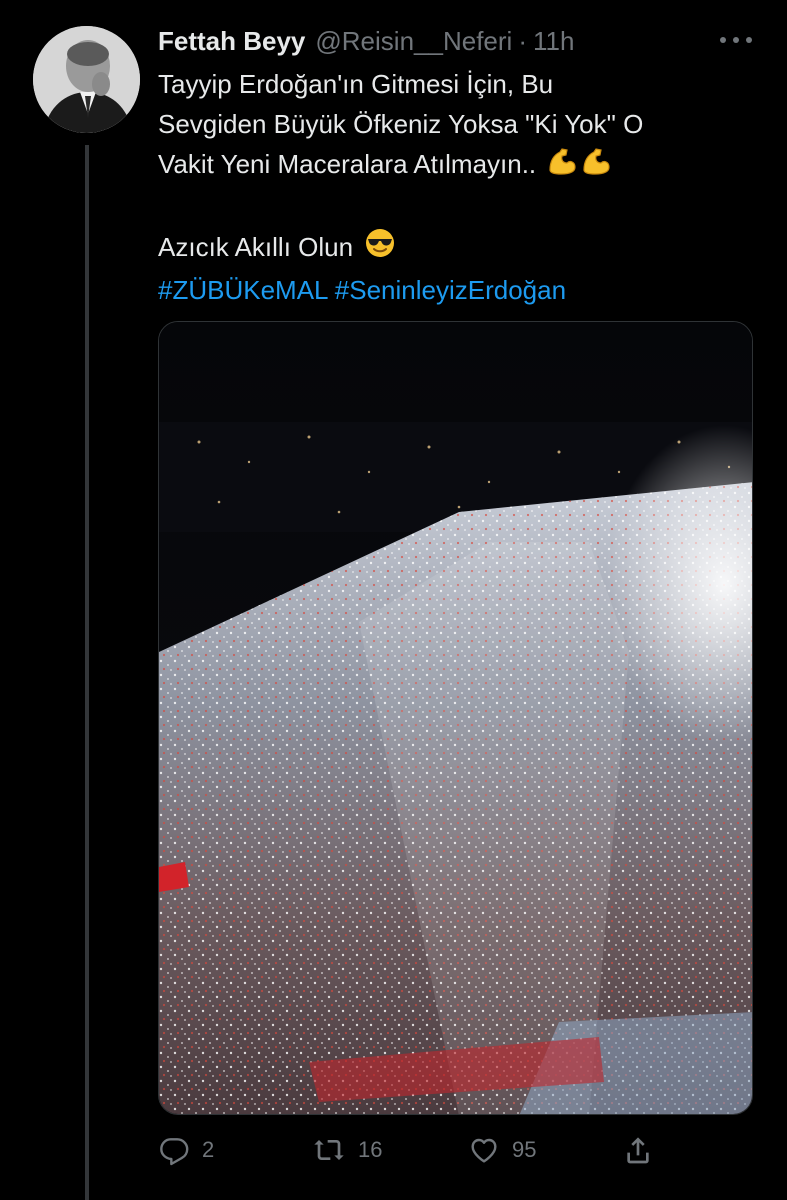  I want to click on retweet-icon, so click(329, 1150).